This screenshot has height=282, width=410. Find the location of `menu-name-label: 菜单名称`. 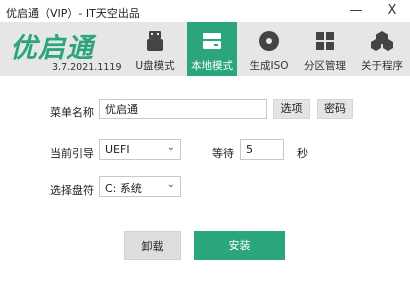

menu-name-label: 菜单名称 is located at coordinates (72, 112).